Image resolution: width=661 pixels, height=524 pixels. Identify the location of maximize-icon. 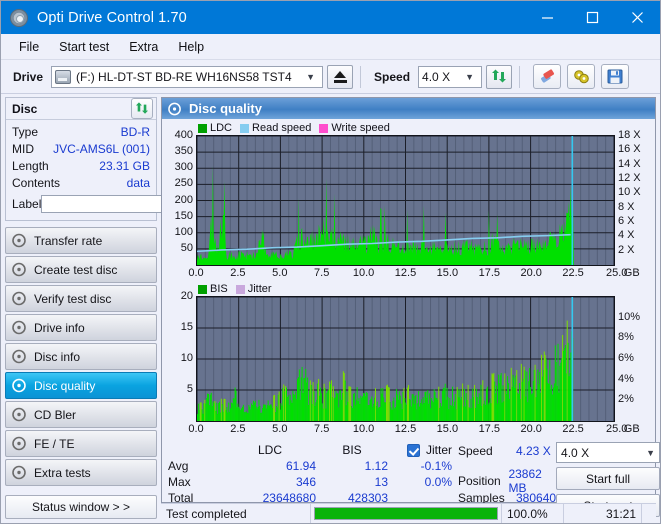
(592, 17).